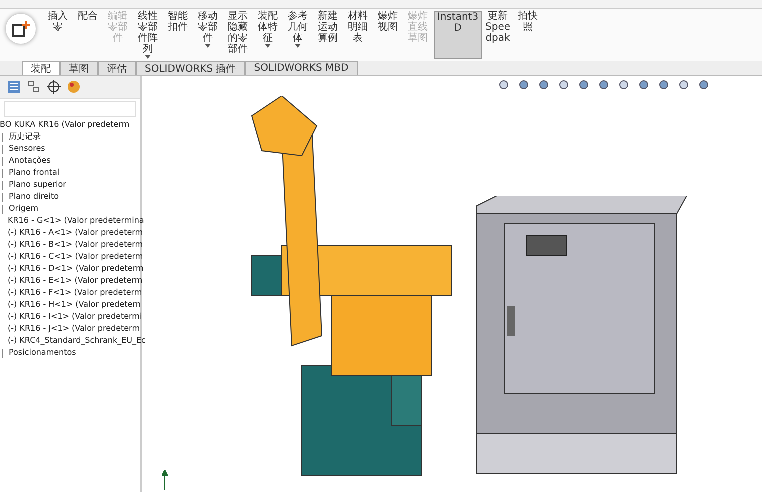 The width and height of the screenshot is (762, 492). I want to click on tree-item: (-) KR16 - A<1> (Valor predeterm, so click(74, 233).